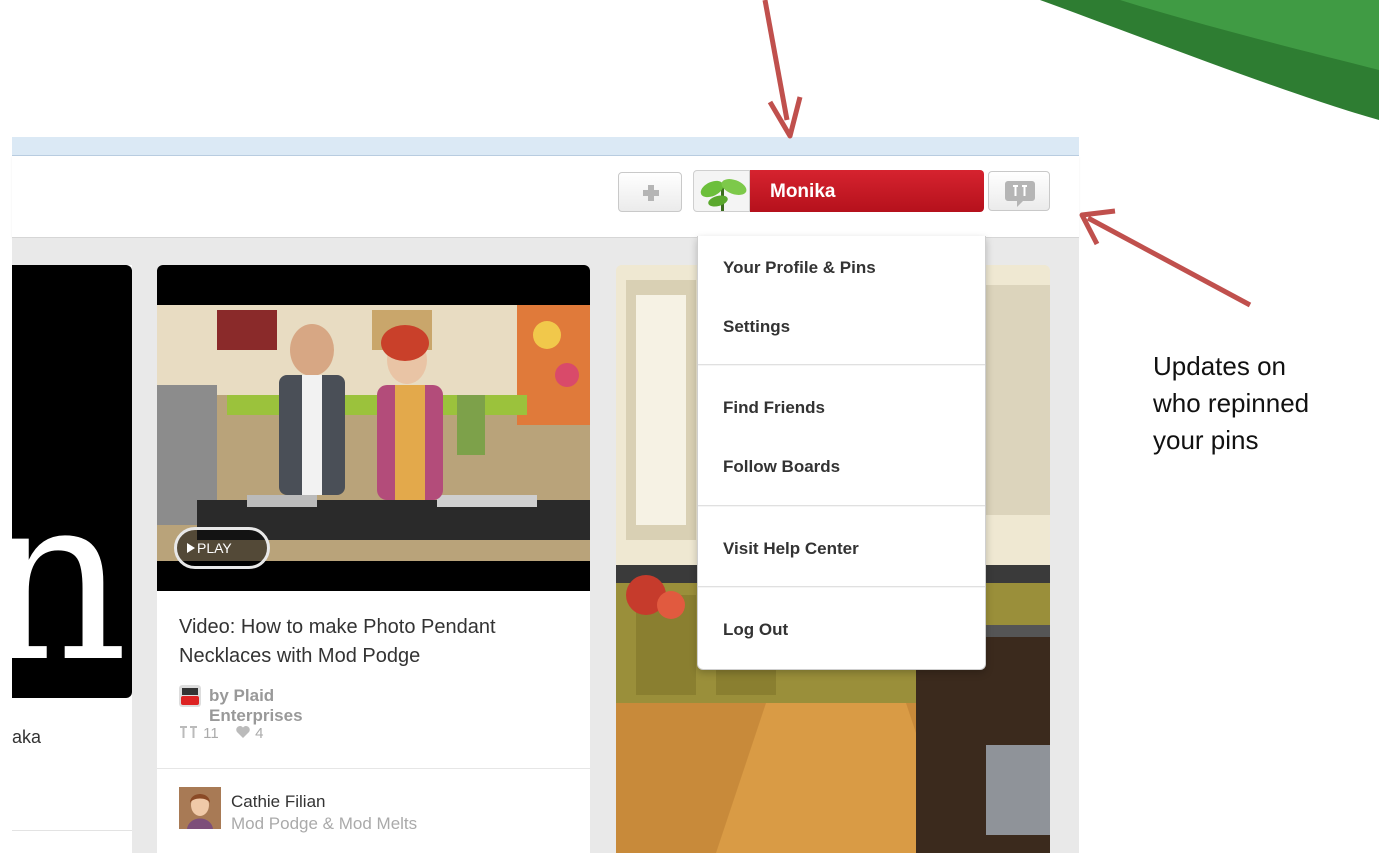 The width and height of the screenshot is (1379, 853). I want to click on like-count: 4, so click(259, 733).